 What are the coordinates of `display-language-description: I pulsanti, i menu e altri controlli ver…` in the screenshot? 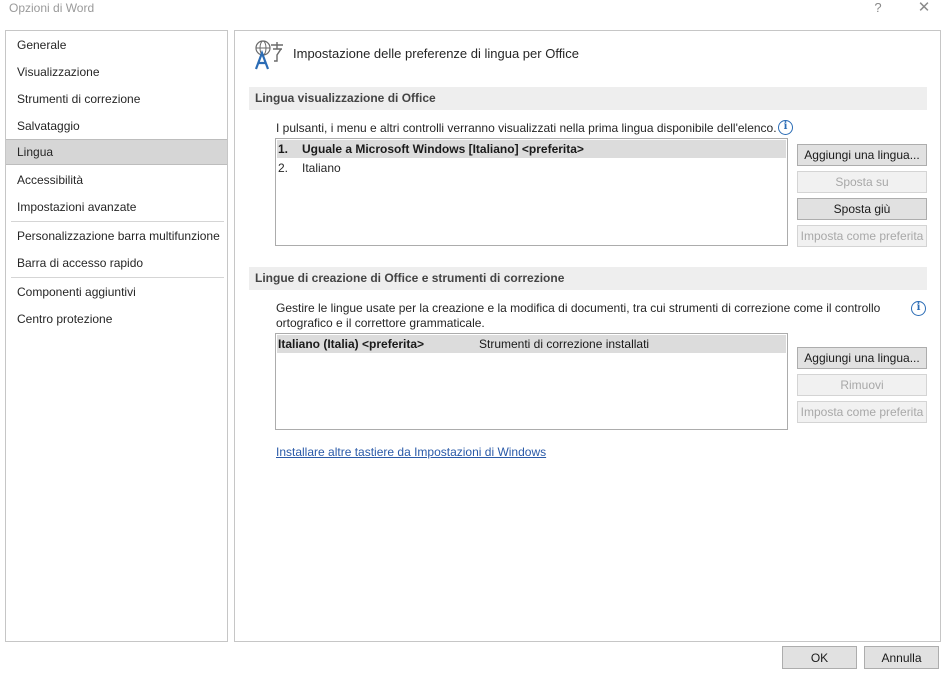 It's located at (526, 128).